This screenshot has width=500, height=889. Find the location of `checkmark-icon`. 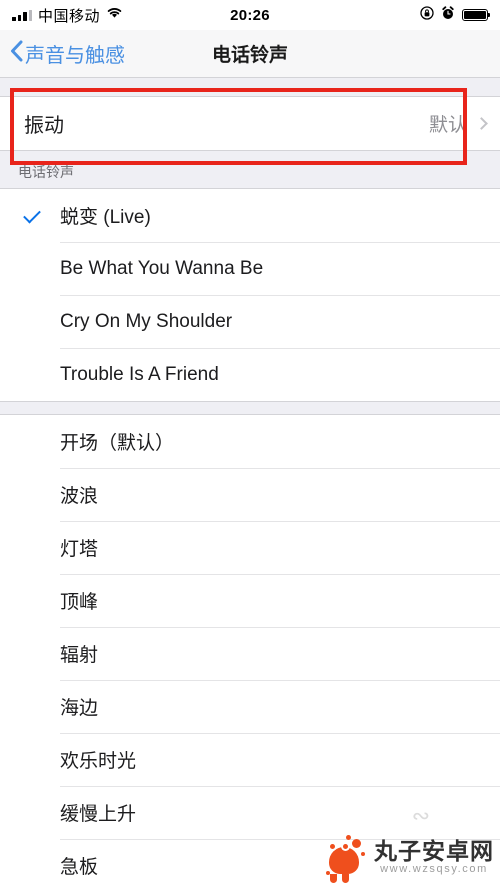

checkmark-icon is located at coordinates (32, 214).